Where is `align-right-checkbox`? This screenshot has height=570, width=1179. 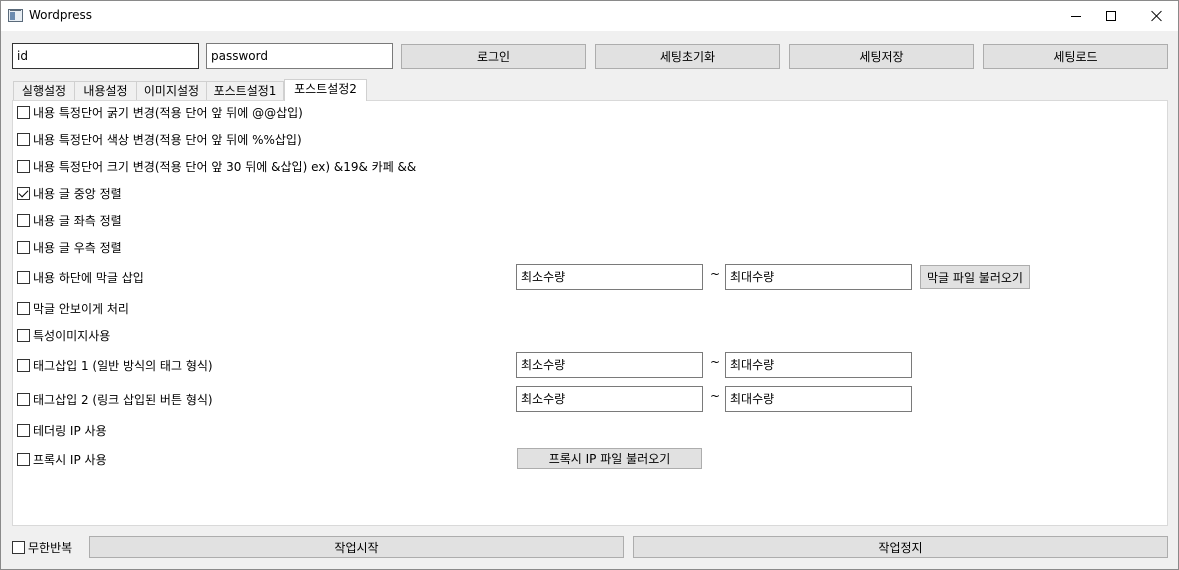
align-right-checkbox is located at coordinates (23, 247).